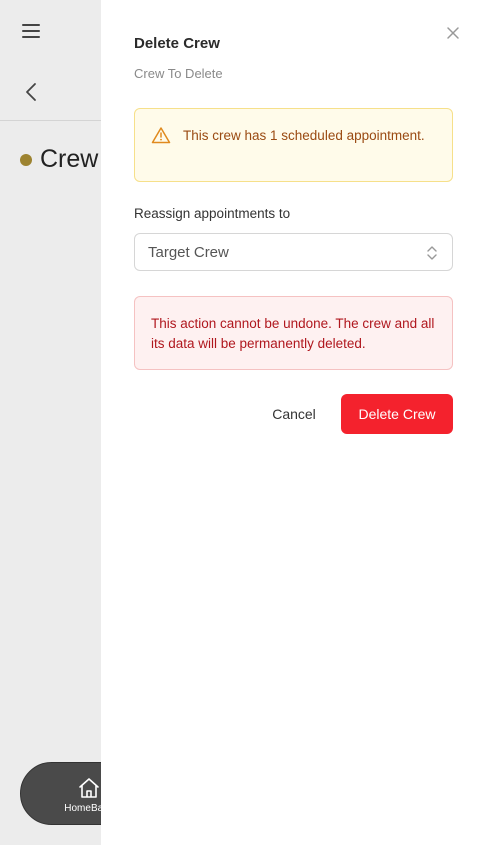 The width and height of the screenshot is (500, 845). Describe the element at coordinates (178, 73) in the screenshot. I see `dialog-subtitle: Crew To Delete` at that location.